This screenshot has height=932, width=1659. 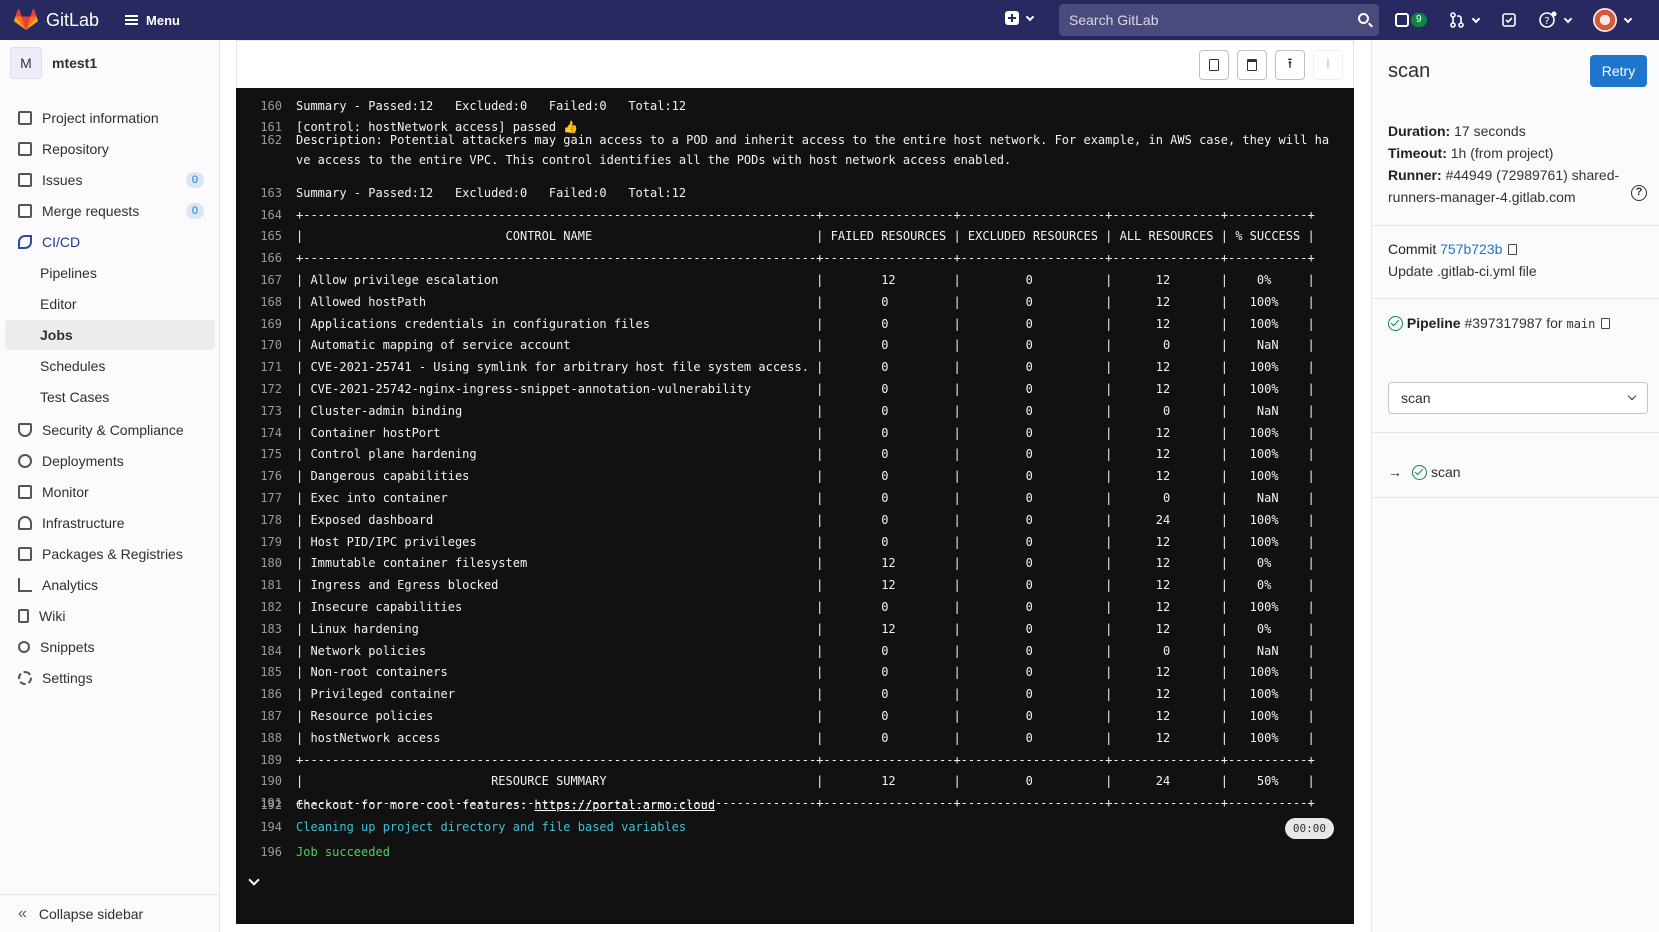 What do you see at coordinates (152, 20) in the screenshot?
I see `menu-button: Menu` at bounding box center [152, 20].